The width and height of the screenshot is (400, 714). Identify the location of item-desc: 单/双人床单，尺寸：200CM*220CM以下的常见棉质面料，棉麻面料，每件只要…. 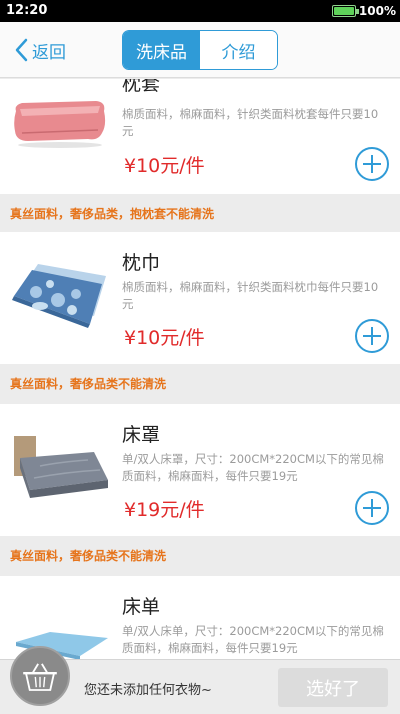
(253, 639).